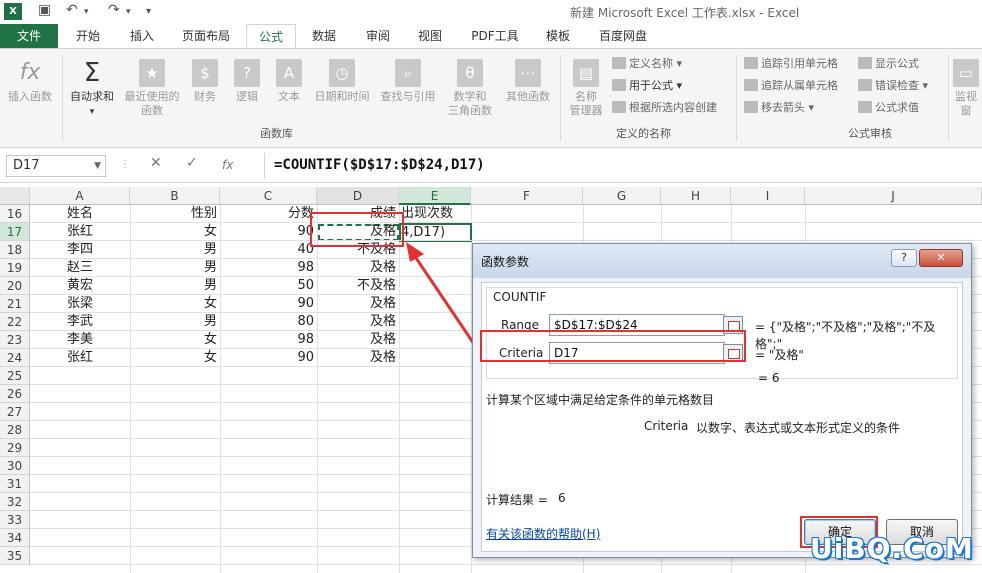 The image size is (982, 573). I want to click on cell-a22: 李武, so click(80, 322).